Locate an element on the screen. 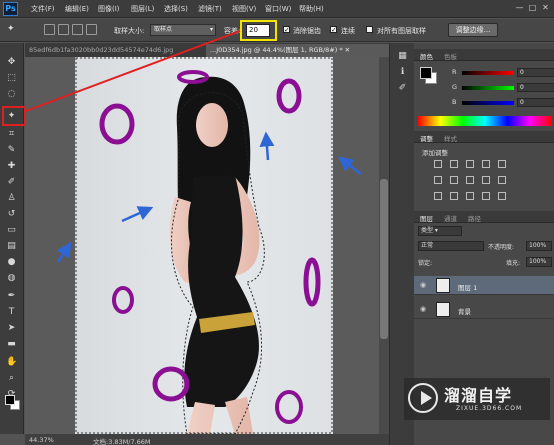  tab-swatches: 色板 is located at coordinates (450, 56).